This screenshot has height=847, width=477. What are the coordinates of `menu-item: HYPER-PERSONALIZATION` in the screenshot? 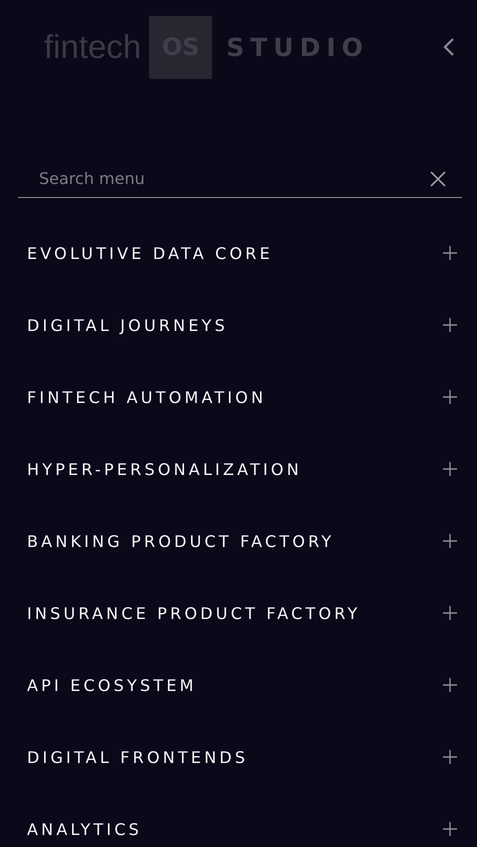 It's located at (238, 469).